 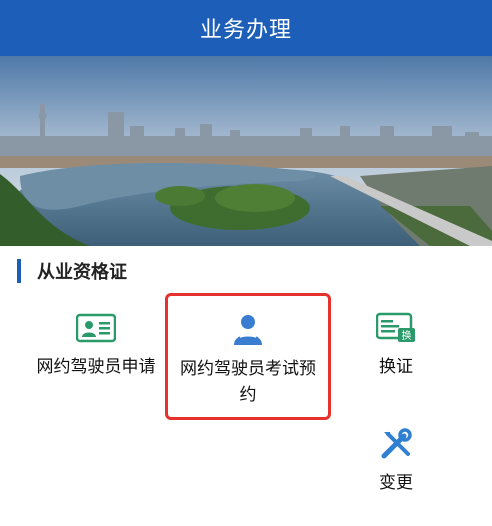 What do you see at coordinates (396, 462) in the screenshot?
I see `tile-change: 变更` at bounding box center [396, 462].